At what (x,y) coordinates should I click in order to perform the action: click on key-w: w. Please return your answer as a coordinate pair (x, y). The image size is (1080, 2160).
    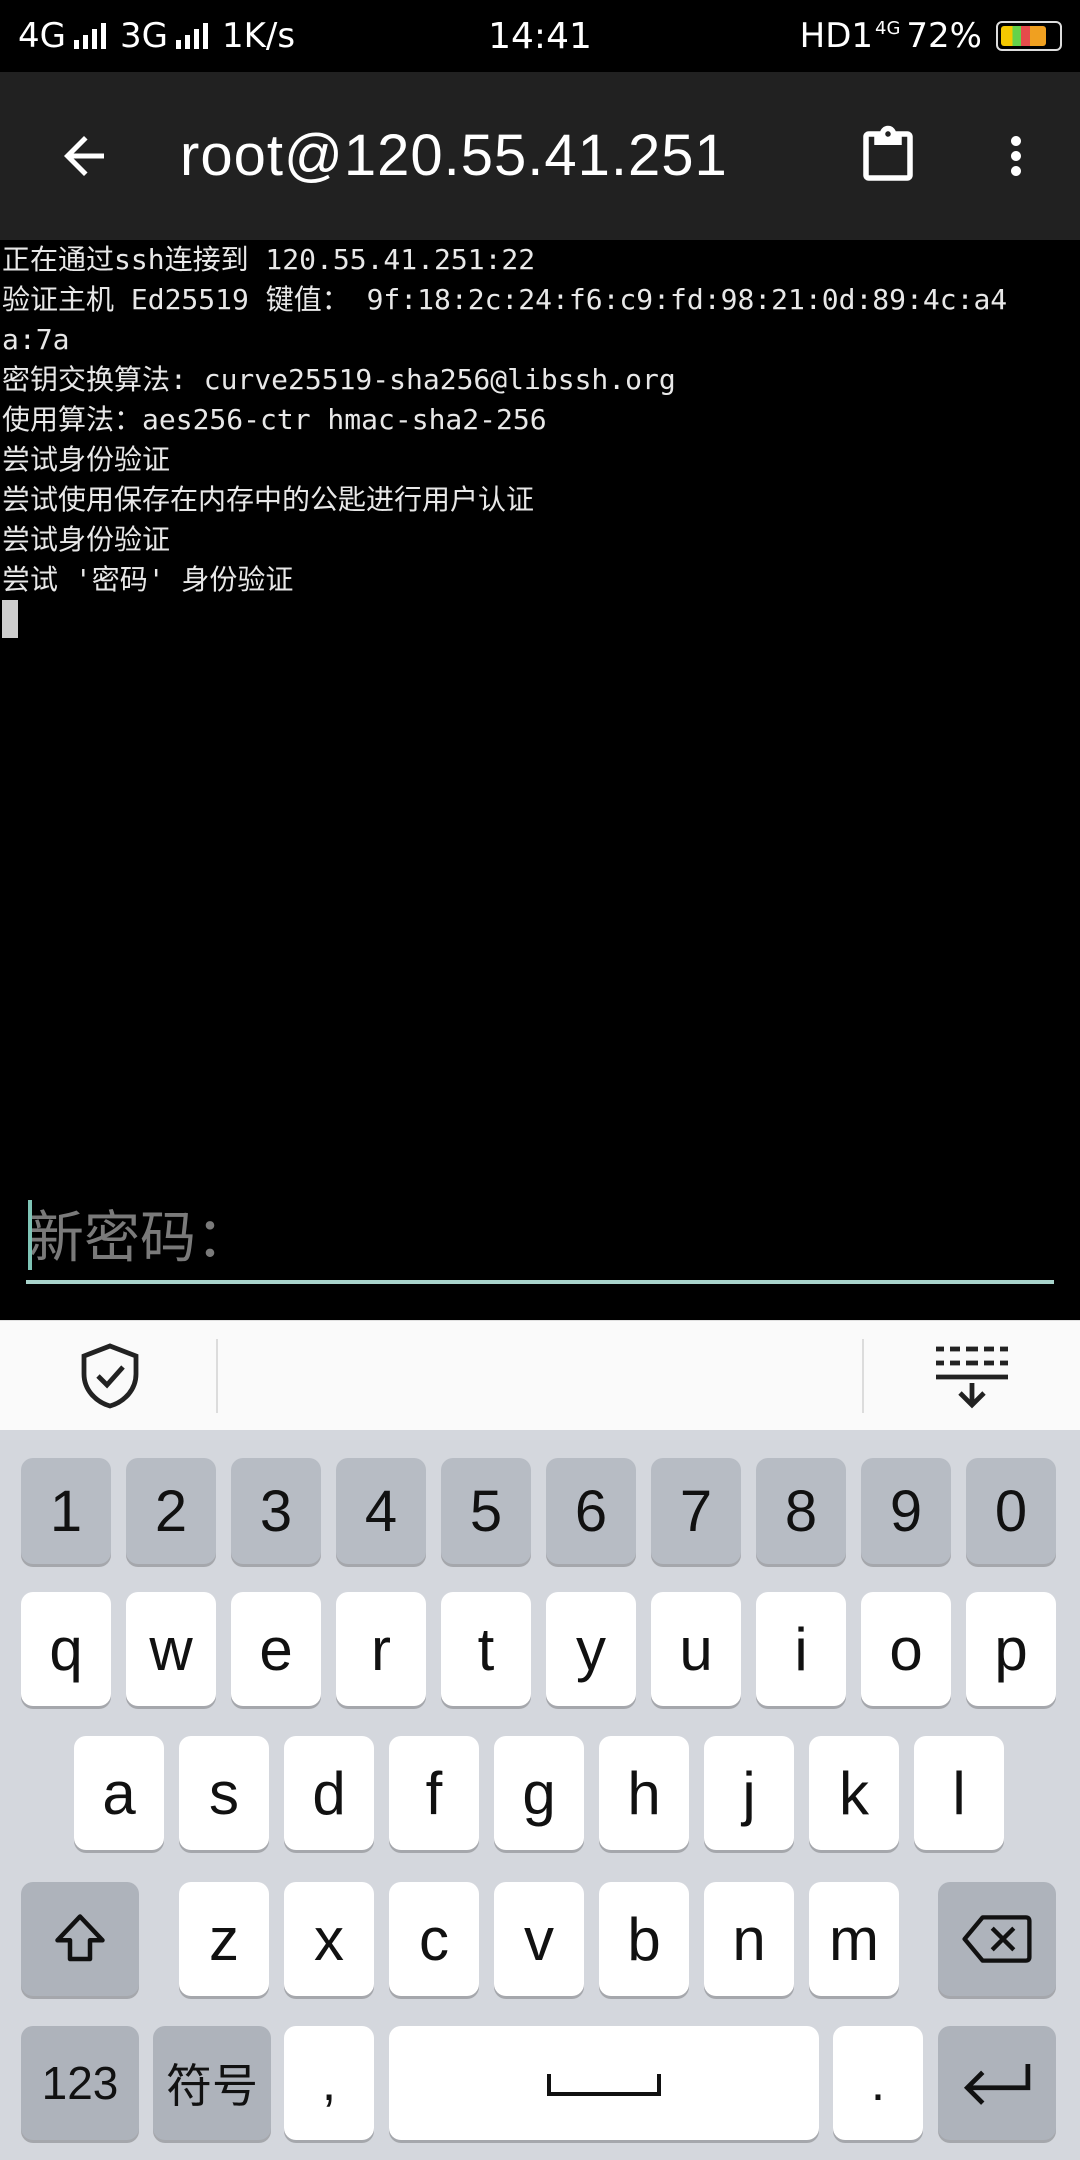
    Looking at the image, I should click on (171, 1649).